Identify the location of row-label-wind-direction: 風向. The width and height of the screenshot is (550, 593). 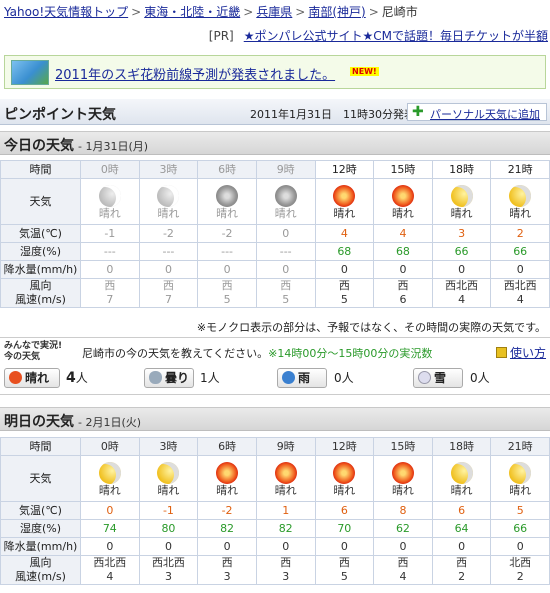
(40, 562).